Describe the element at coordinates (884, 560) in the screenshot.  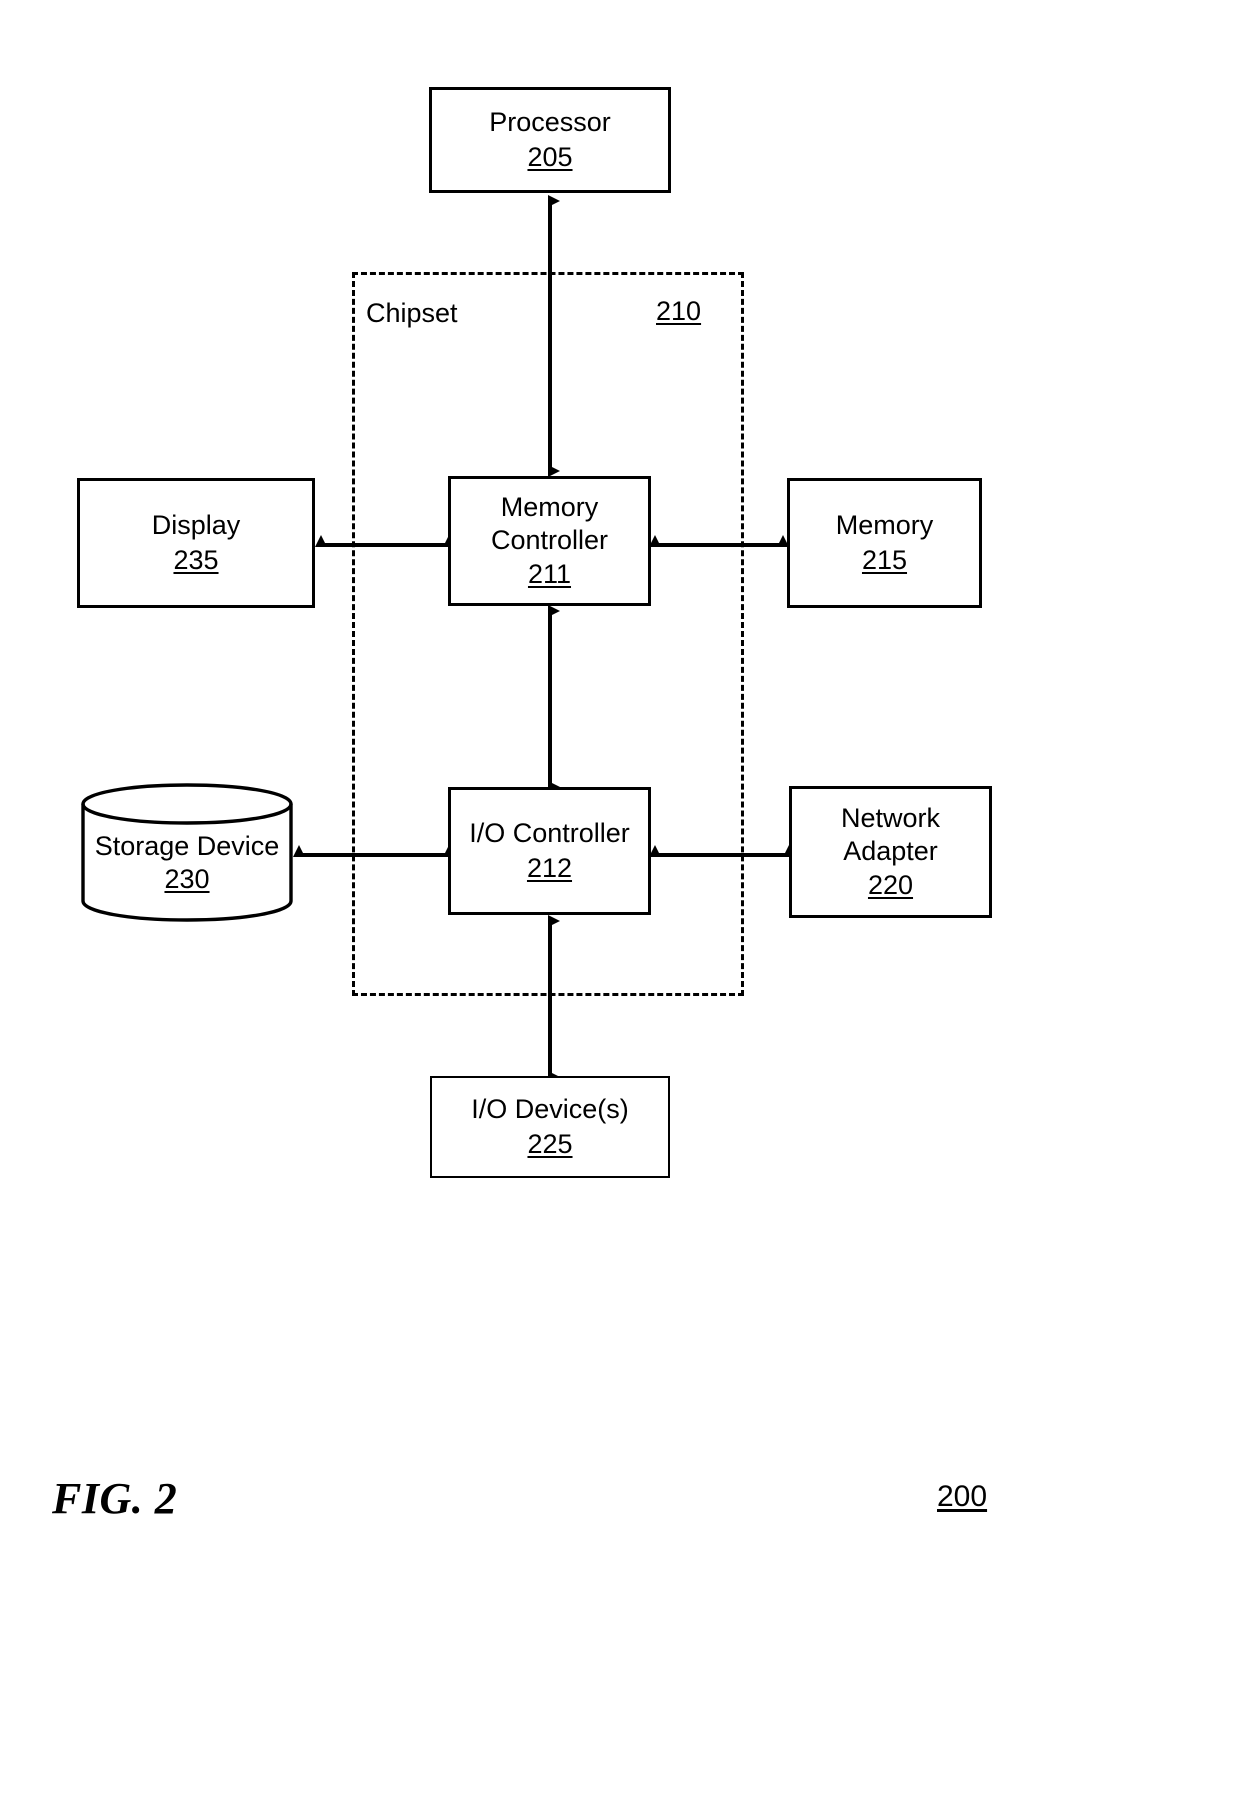
I see `node-memory-reference-number: 215` at that location.